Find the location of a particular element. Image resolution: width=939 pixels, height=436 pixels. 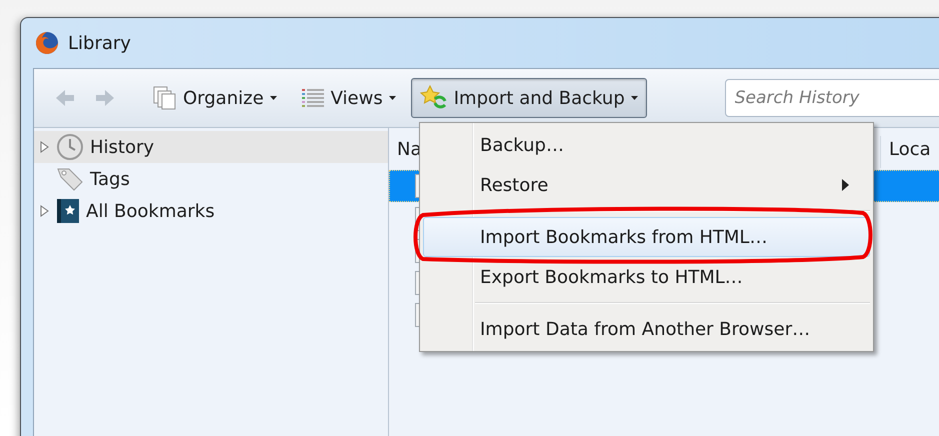

window-title: Library is located at coordinates (99, 43).